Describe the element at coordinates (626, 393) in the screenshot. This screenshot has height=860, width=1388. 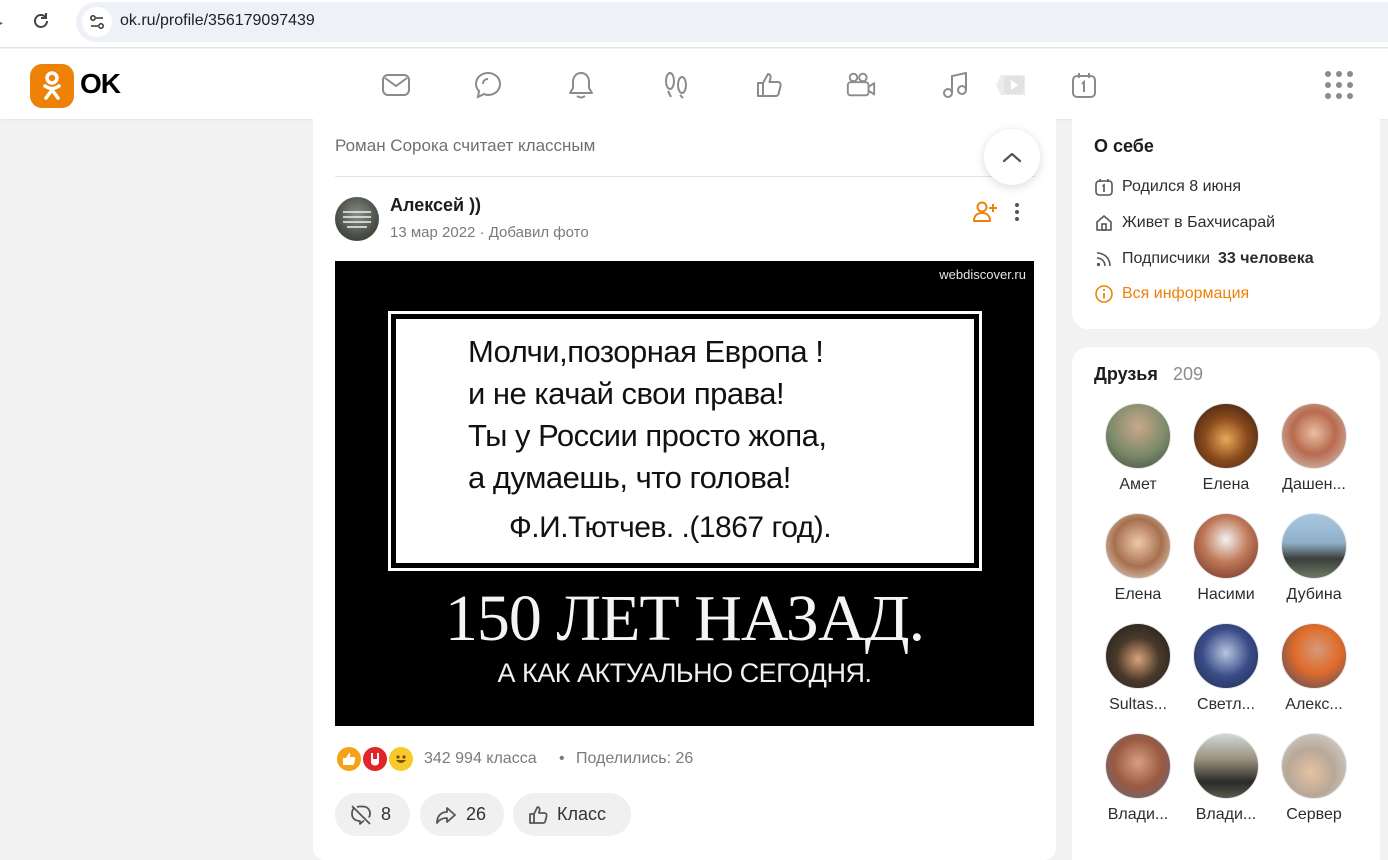
I see `quote-line: и не качай свои права!` at that location.